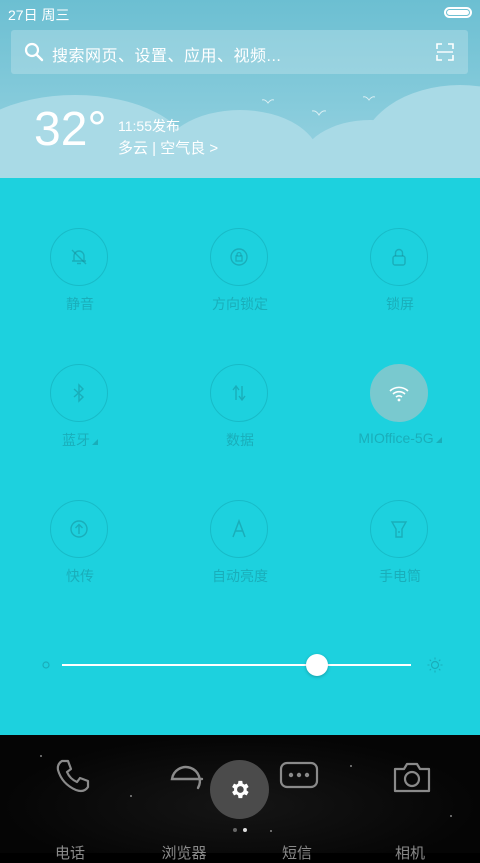 This screenshot has height=863, width=480. I want to click on toggle-label: 自动亮度, so click(240, 576).